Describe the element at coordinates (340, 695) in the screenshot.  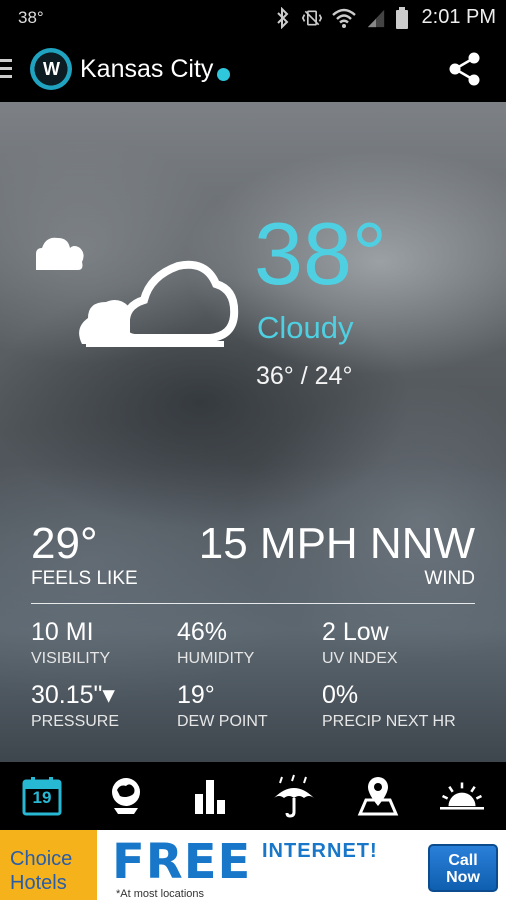
I see `stat-value: 0%` at that location.